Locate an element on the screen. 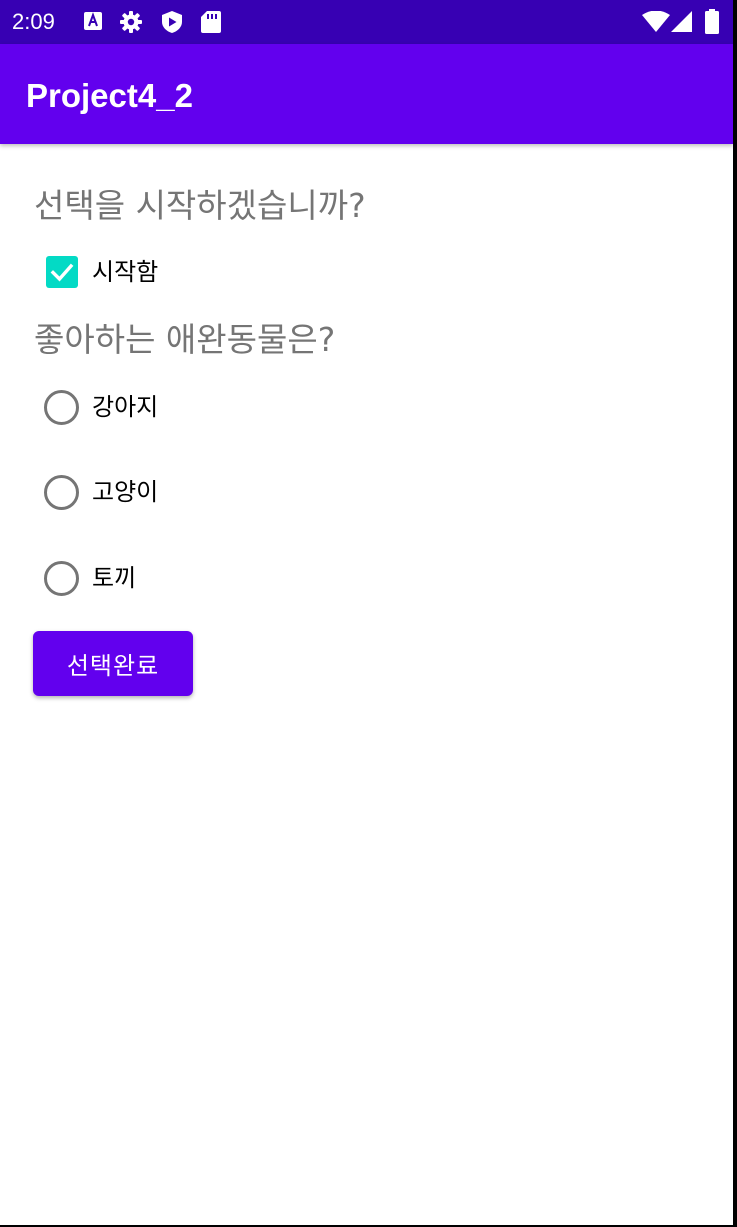 The image size is (737, 1227). cell-signal-icon is located at coordinates (681, 21).